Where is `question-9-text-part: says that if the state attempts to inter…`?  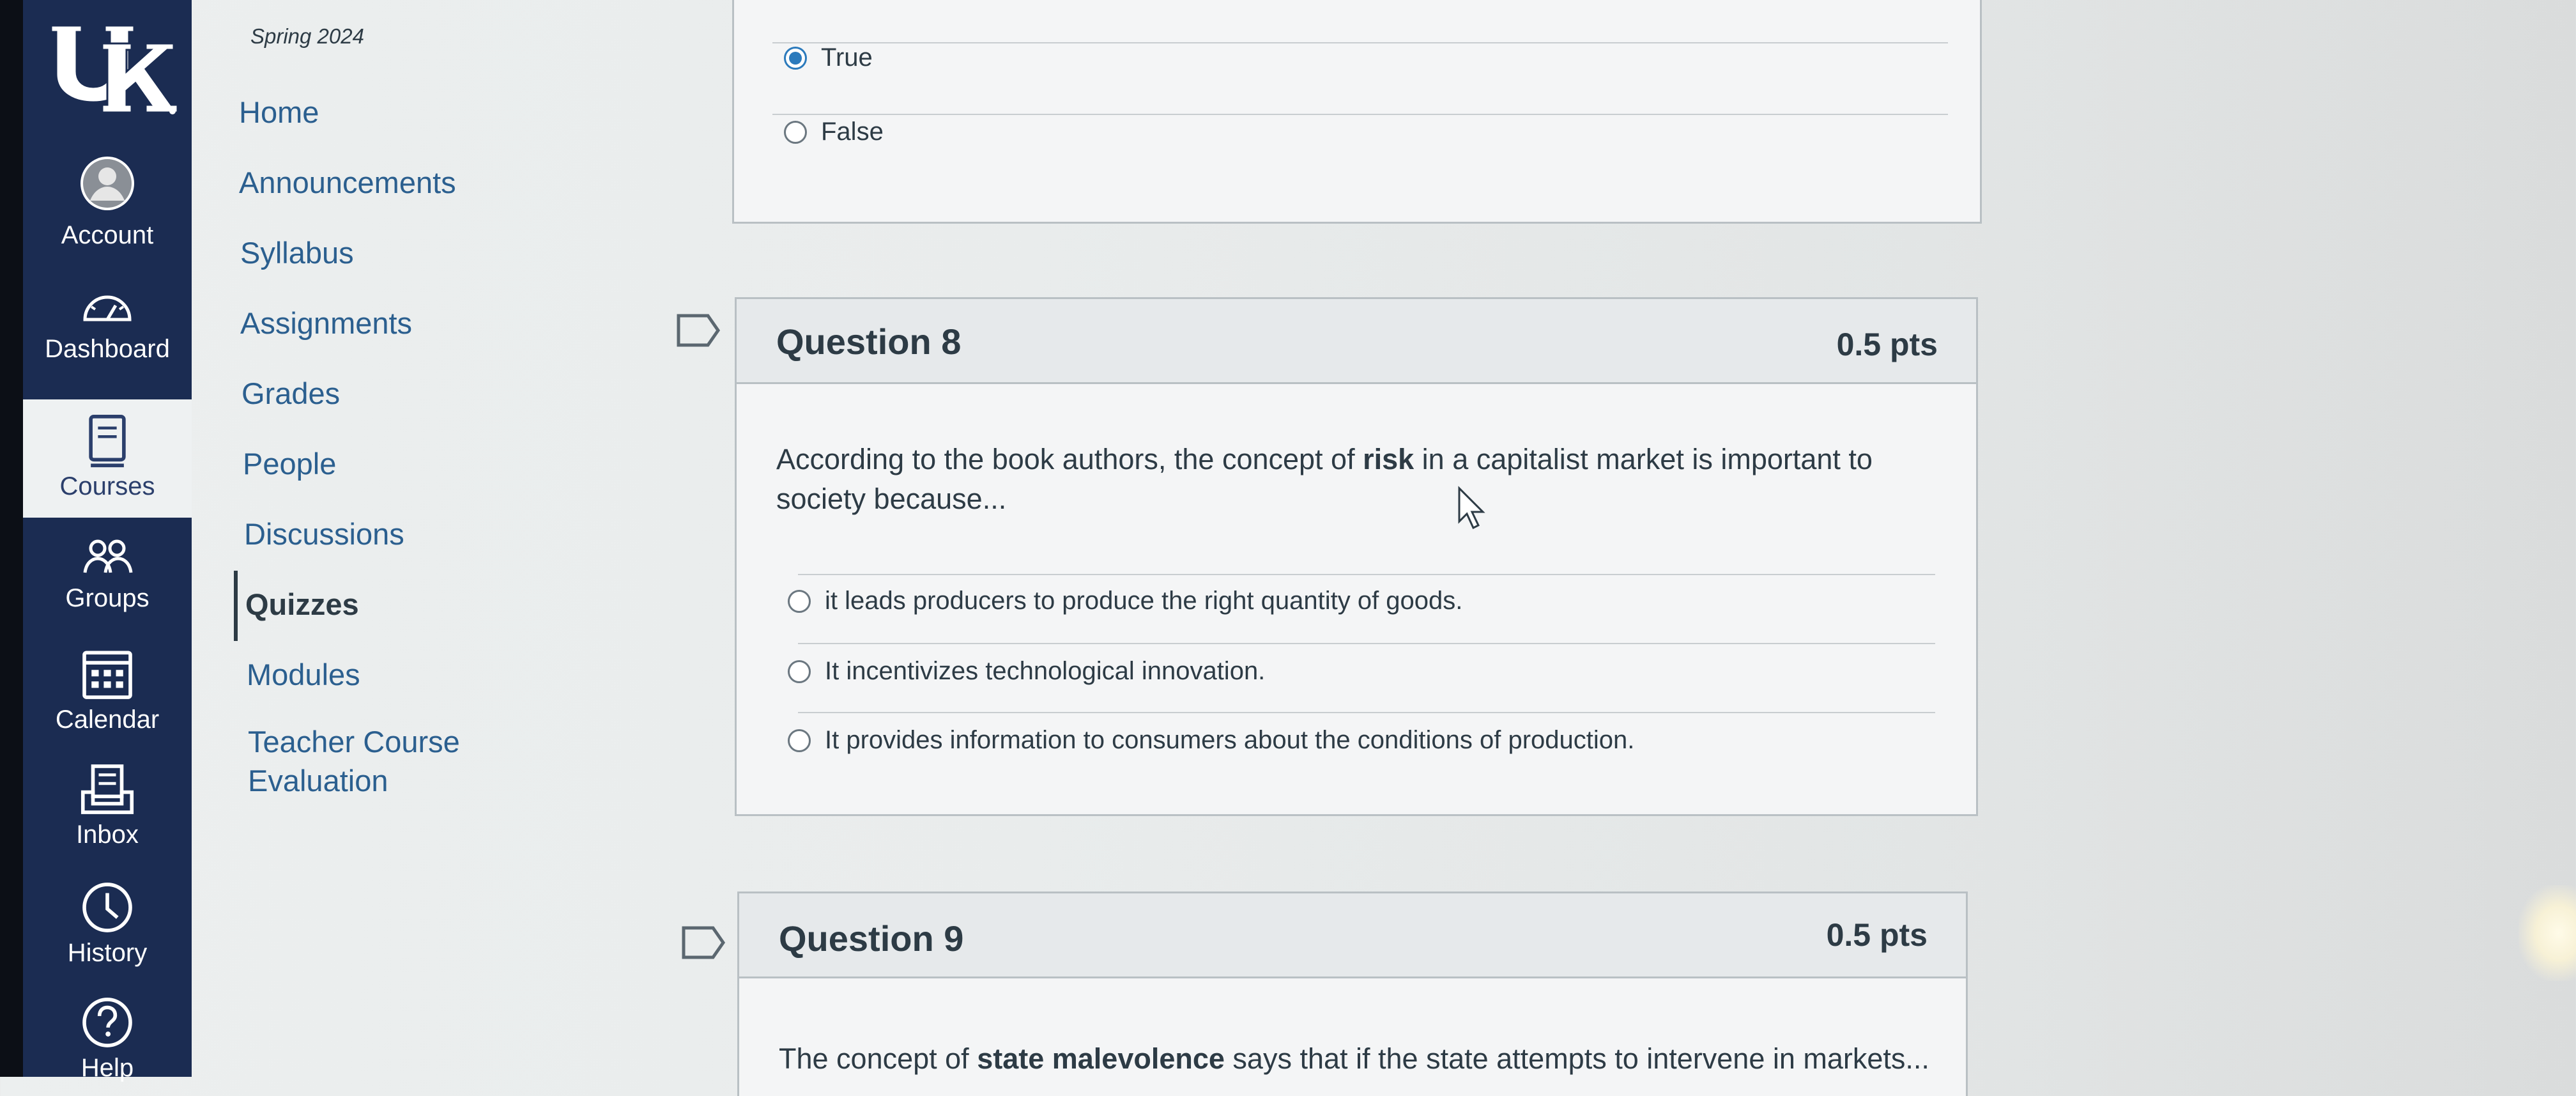 question-9-text-part: says that if the state attempts to inter… is located at coordinates (1576, 1058).